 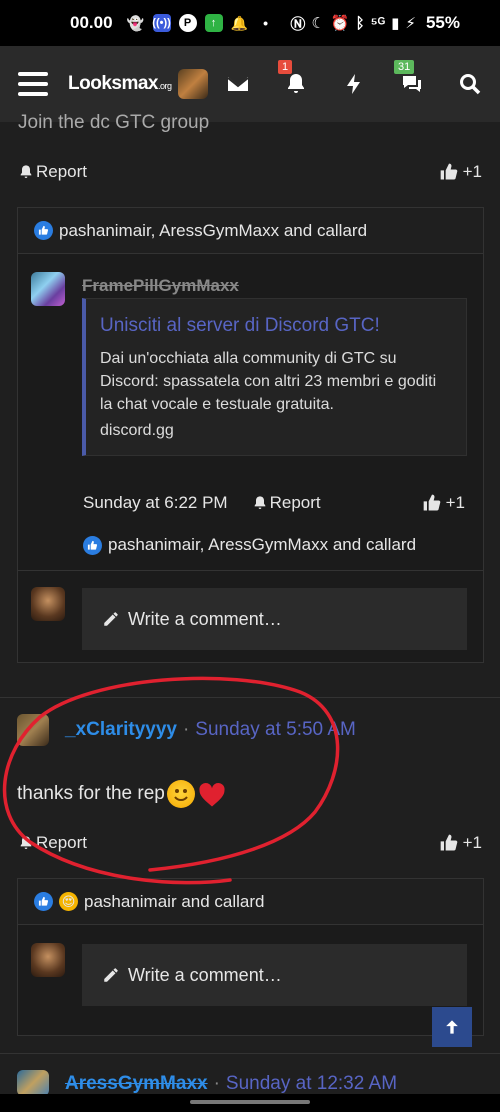 I want to click on bell-icon: 1, so click(x=293, y=78).